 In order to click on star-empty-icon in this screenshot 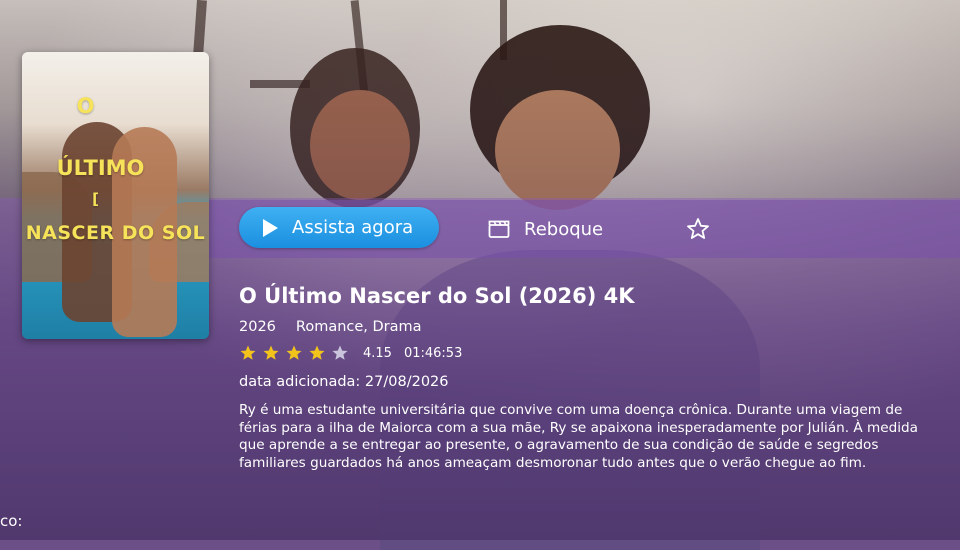, I will do `click(340, 352)`.